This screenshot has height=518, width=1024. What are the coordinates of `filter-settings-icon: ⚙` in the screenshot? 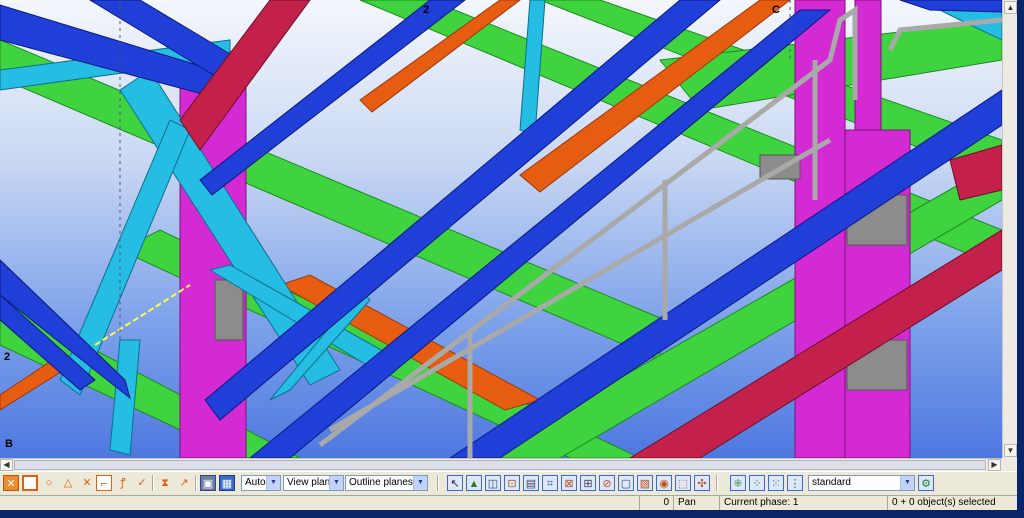 It's located at (926, 483).